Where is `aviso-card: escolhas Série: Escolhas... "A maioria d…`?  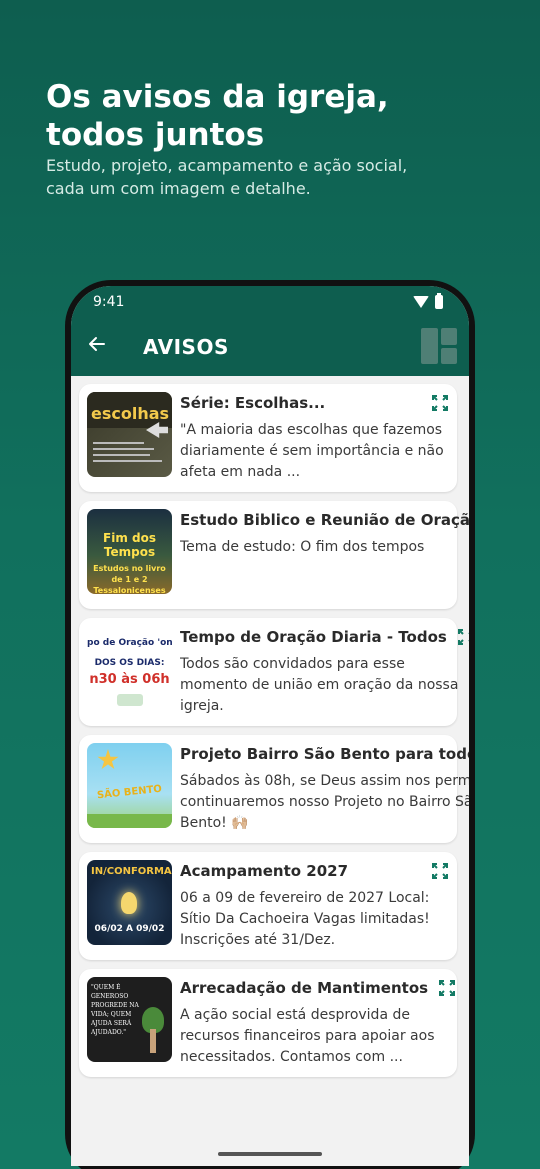
aviso-card: escolhas Série: Escolhas... "A maioria d… is located at coordinates (268, 438).